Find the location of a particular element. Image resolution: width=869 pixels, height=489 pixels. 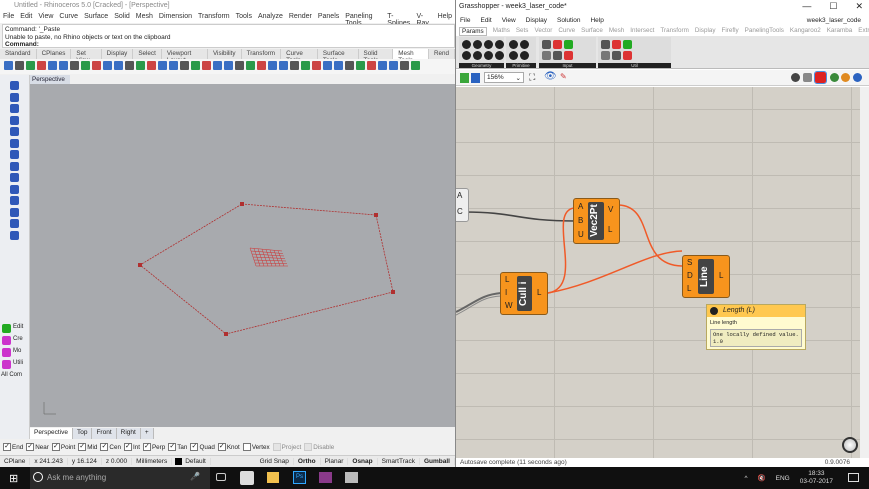

side-command-0: Edit is located at coordinates (18, 327).